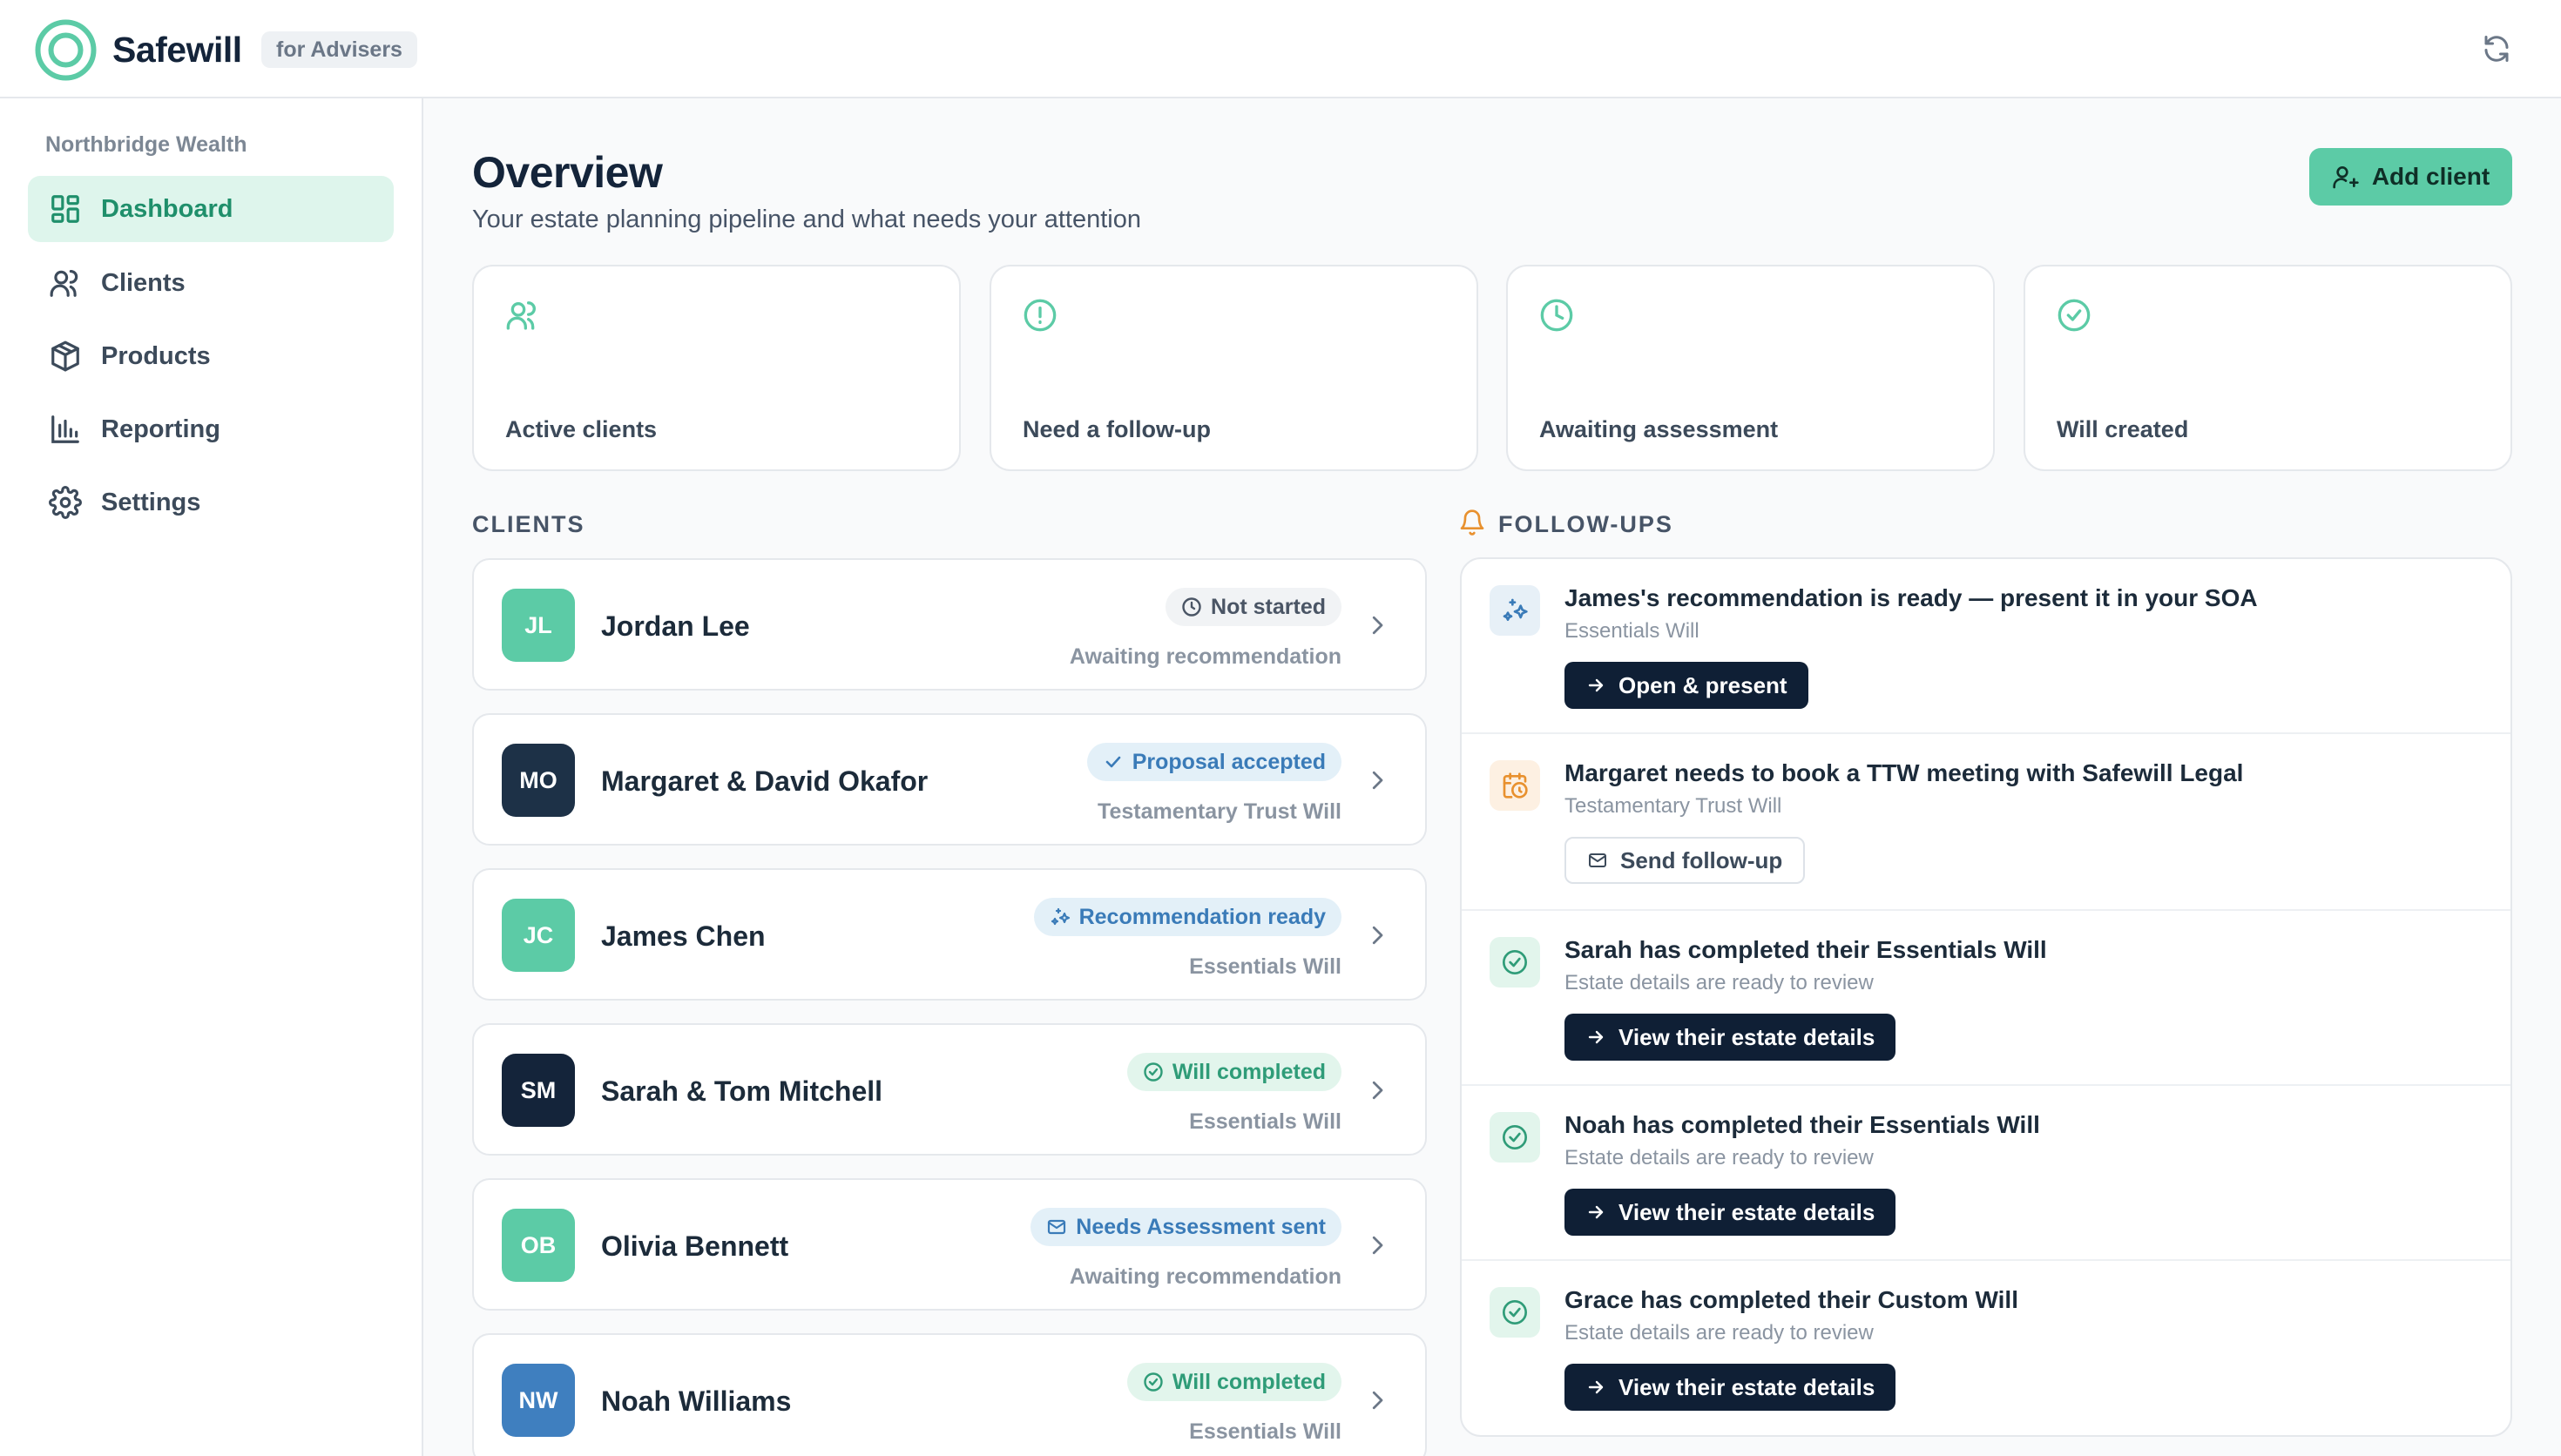  Describe the element at coordinates (1280, 49) in the screenshot. I see `top-bar: Safewill for Advisers` at that location.